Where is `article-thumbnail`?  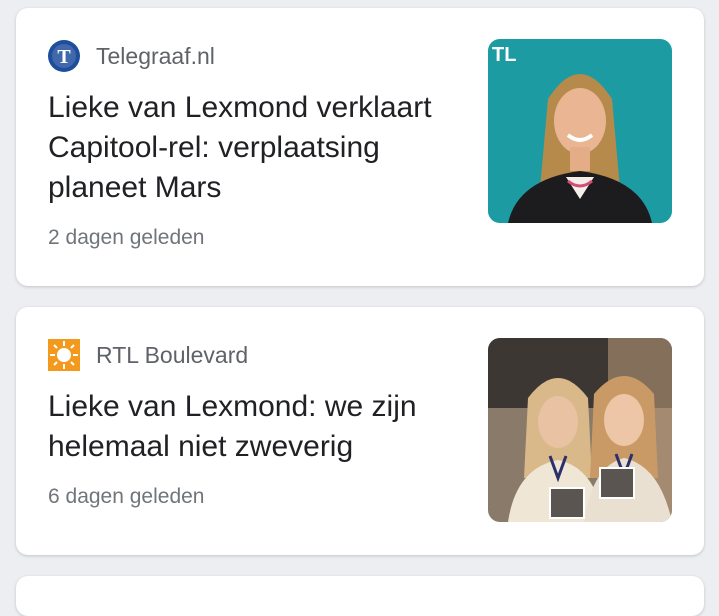 article-thumbnail is located at coordinates (580, 430).